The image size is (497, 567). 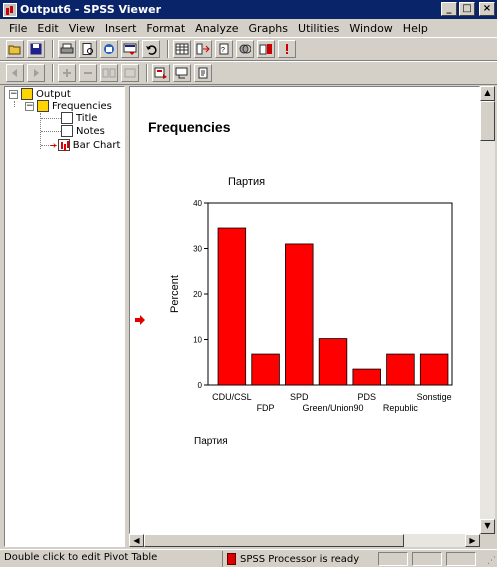 I want to click on demote-icon, so click(x=36, y=73).